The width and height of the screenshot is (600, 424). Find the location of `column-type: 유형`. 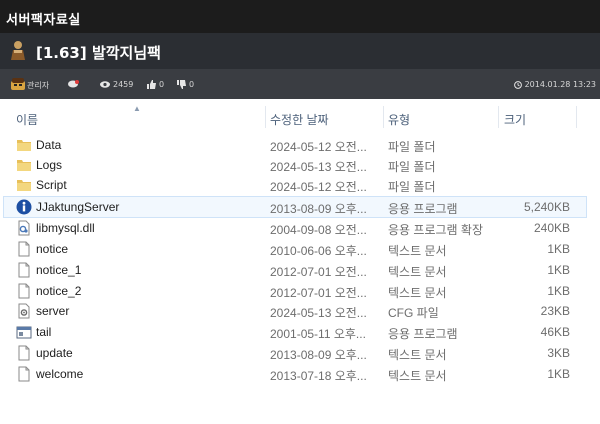

column-type: 유형 is located at coordinates (399, 119).